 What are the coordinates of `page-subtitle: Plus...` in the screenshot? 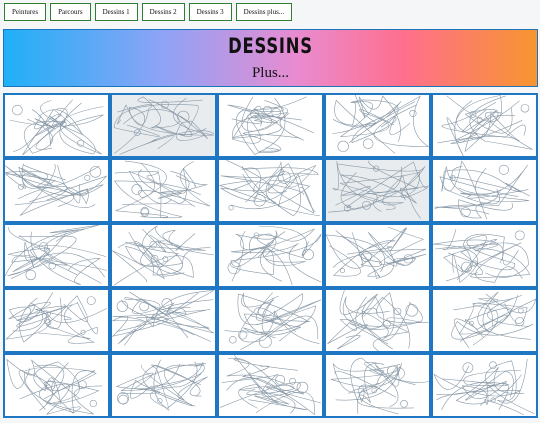 It's located at (270, 73).